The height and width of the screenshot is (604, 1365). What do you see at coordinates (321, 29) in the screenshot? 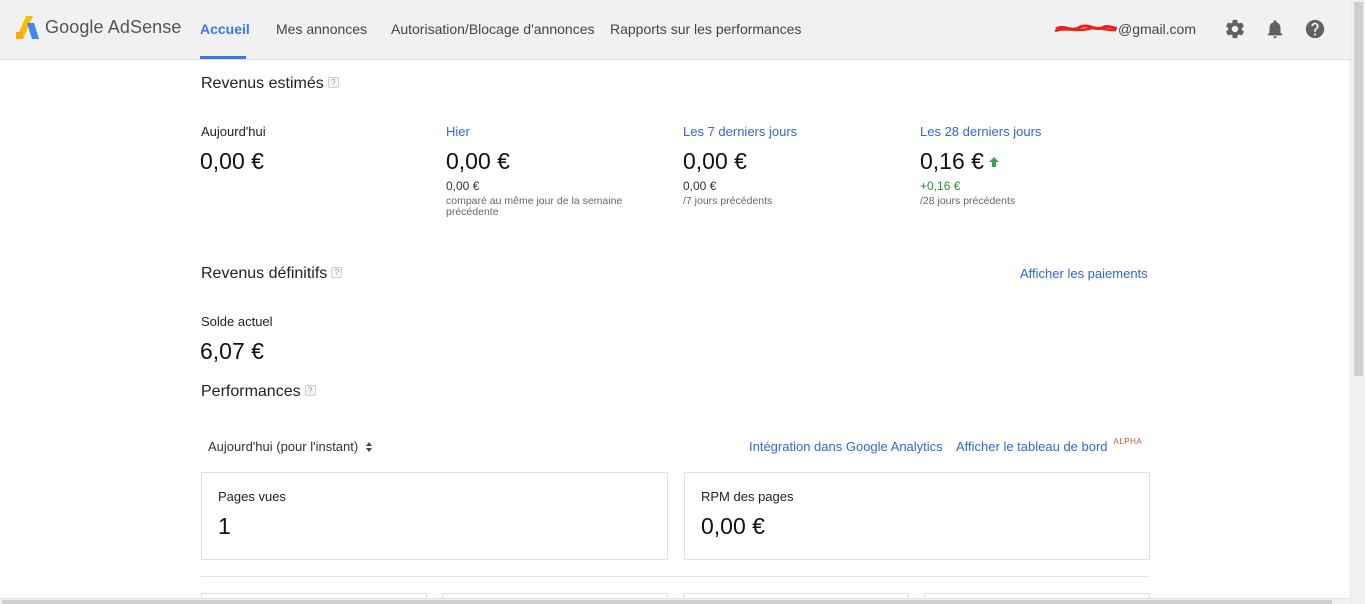
I see `nav-tab-mes-annonces: Mes annonces` at bounding box center [321, 29].